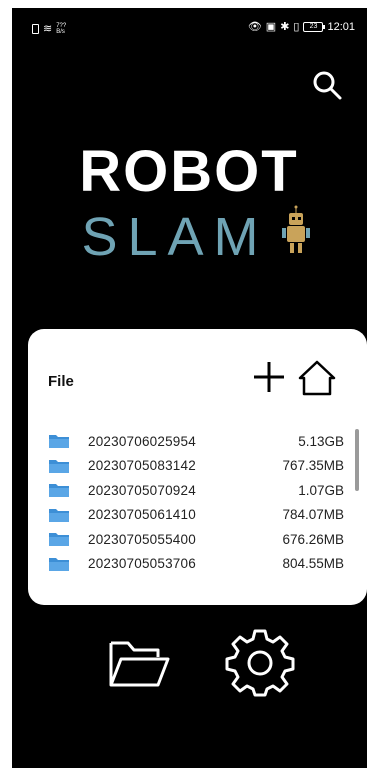 The height and width of the screenshot is (774, 373). What do you see at coordinates (313, 564) in the screenshot?
I see `file-size: 804.55MB` at bounding box center [313, 564].